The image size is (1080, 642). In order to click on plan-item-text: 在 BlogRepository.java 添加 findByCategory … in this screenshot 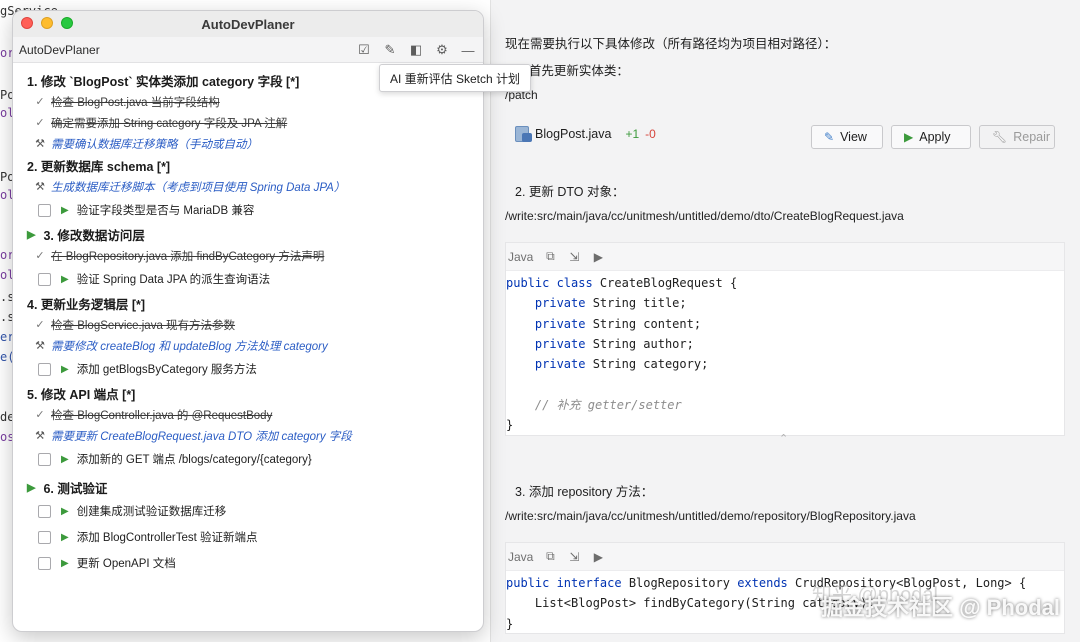, I will do `click(188, 256)`.